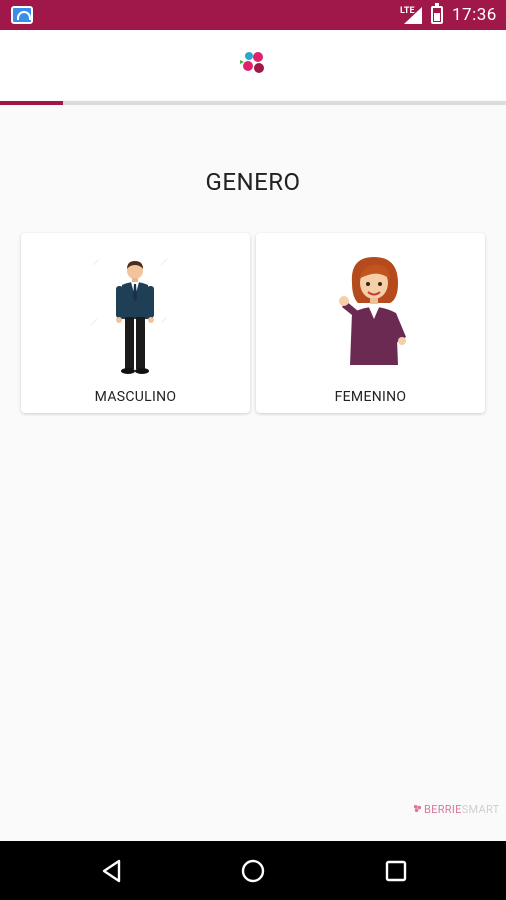 The height and width of the screenshot is (900, 506). What do you see at coordinates (396, 871) in the screenshot?
I see `recents-icon` at bounding box center [396, 871].